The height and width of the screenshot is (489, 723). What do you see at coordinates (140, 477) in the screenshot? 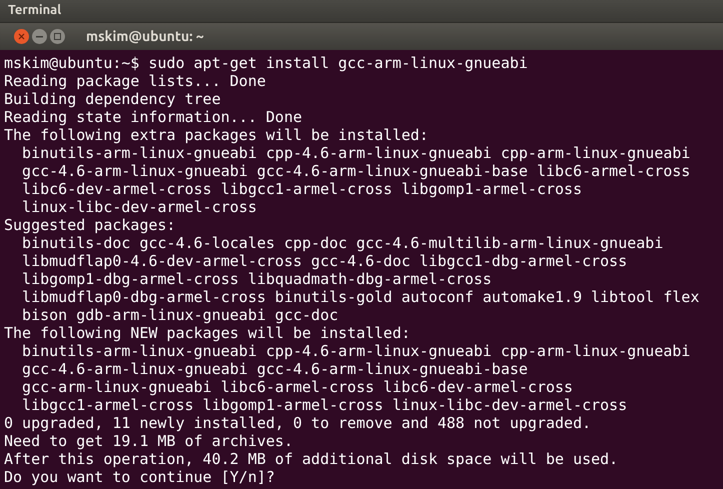
I see `terminal-line: Do you want to continue [Y/n]?` at bounding box center [140, 477].